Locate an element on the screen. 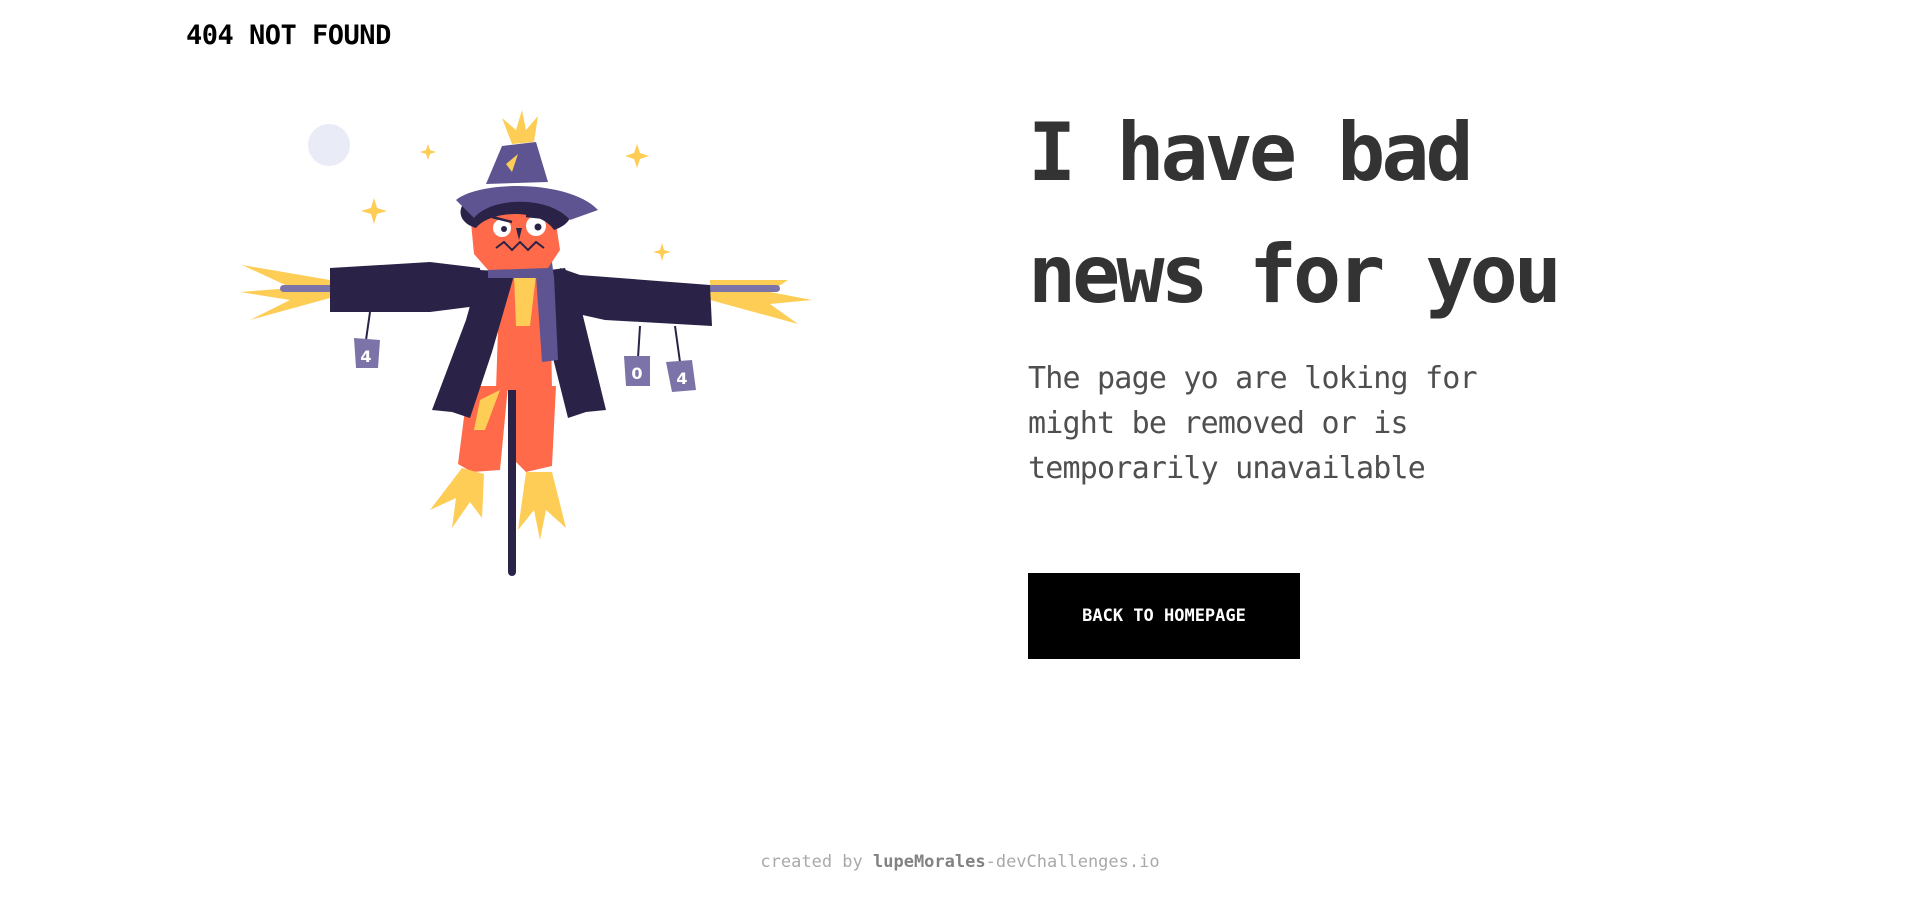 The width and height of the screenshot is (1920, 902). description-line: might be removed or is is located at coordinates (1218, 423).